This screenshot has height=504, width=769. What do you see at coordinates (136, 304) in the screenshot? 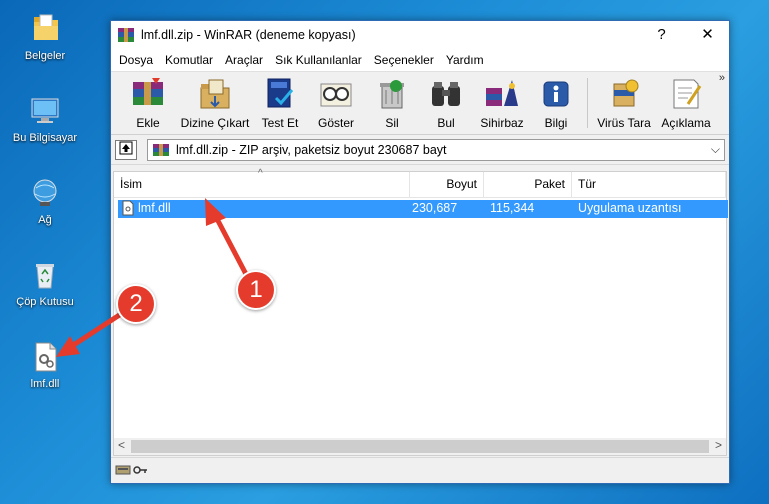
I see `callout-badge-2: 2` at bounding box center [136, 304].